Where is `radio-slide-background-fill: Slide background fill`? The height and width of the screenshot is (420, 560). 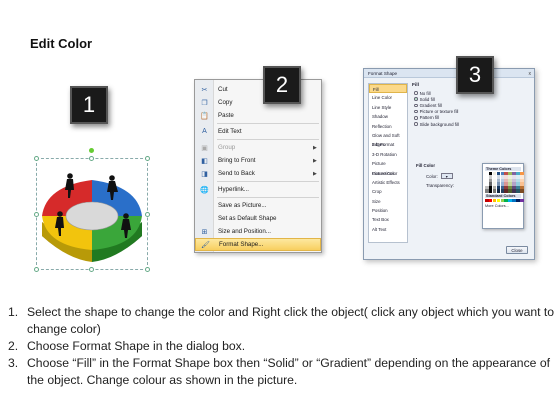
radio-slide-background-fill: Slide background fill is located at coordinates (471, 124).